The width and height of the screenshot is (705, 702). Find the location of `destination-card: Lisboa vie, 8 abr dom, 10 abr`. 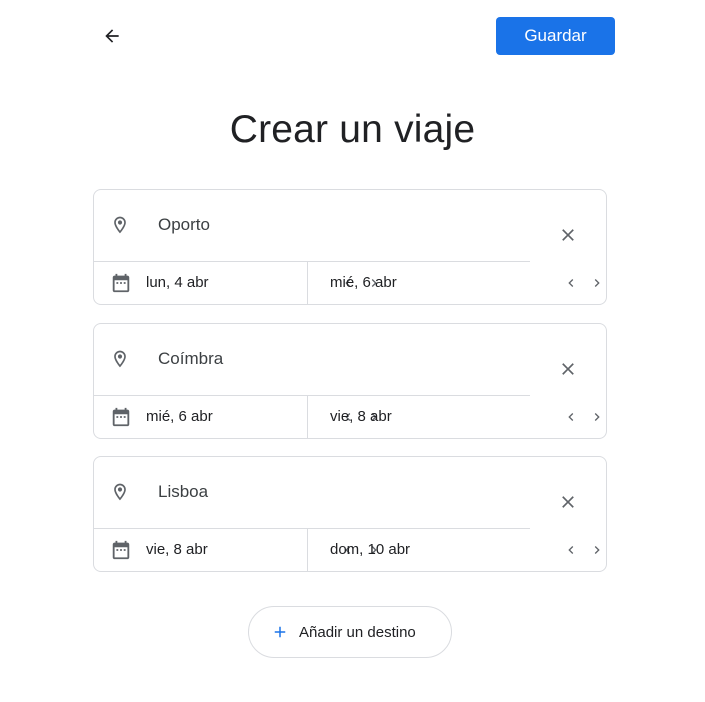

destination-card: Lisboa vie, 8 abr dom, 10 abr is located at coordinates (350, 514).